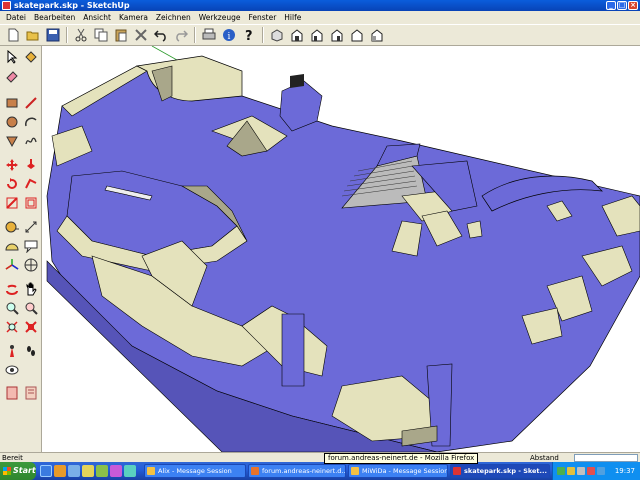  I want to click on title-bar: skatepark.skp - SketchUp _ □ ×, so click(320, 5).